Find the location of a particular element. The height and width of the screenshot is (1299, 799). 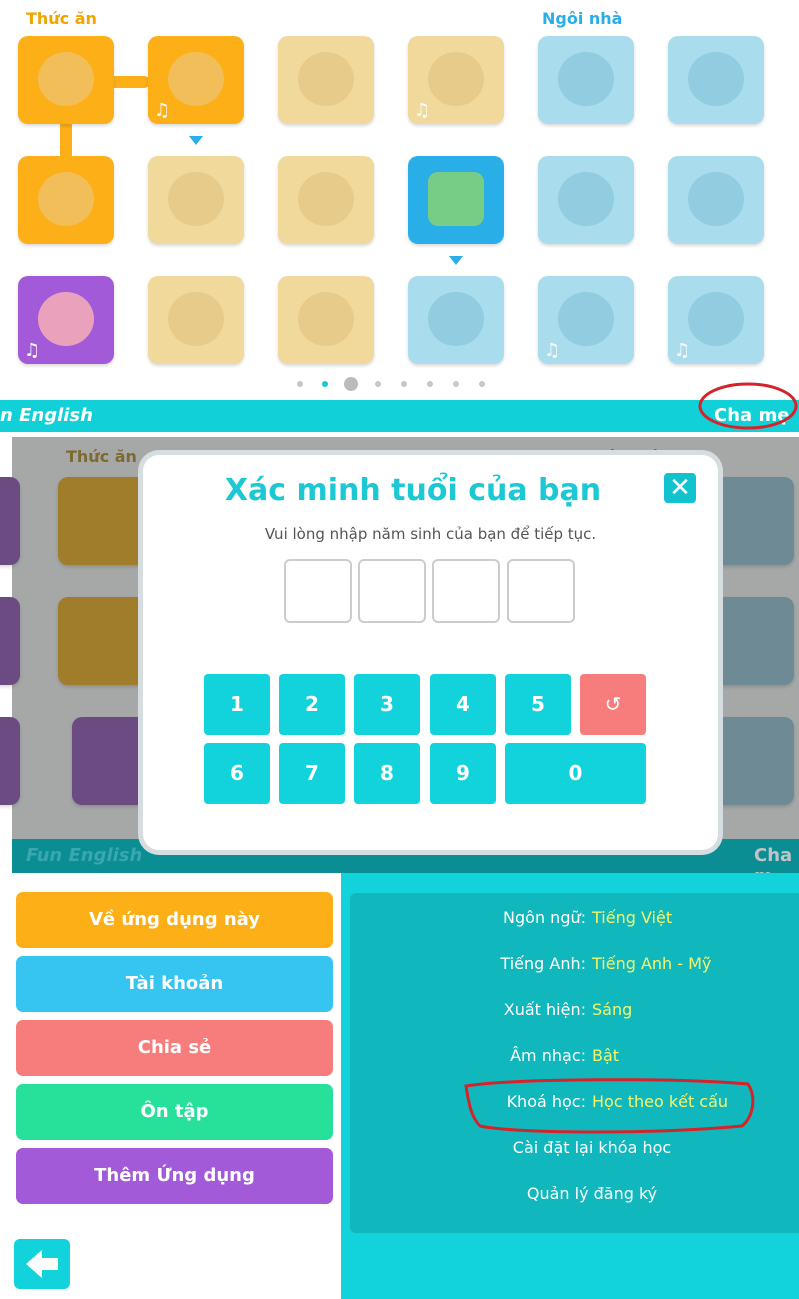

account-button: Tài khoản is located at coordinates (174, 984).